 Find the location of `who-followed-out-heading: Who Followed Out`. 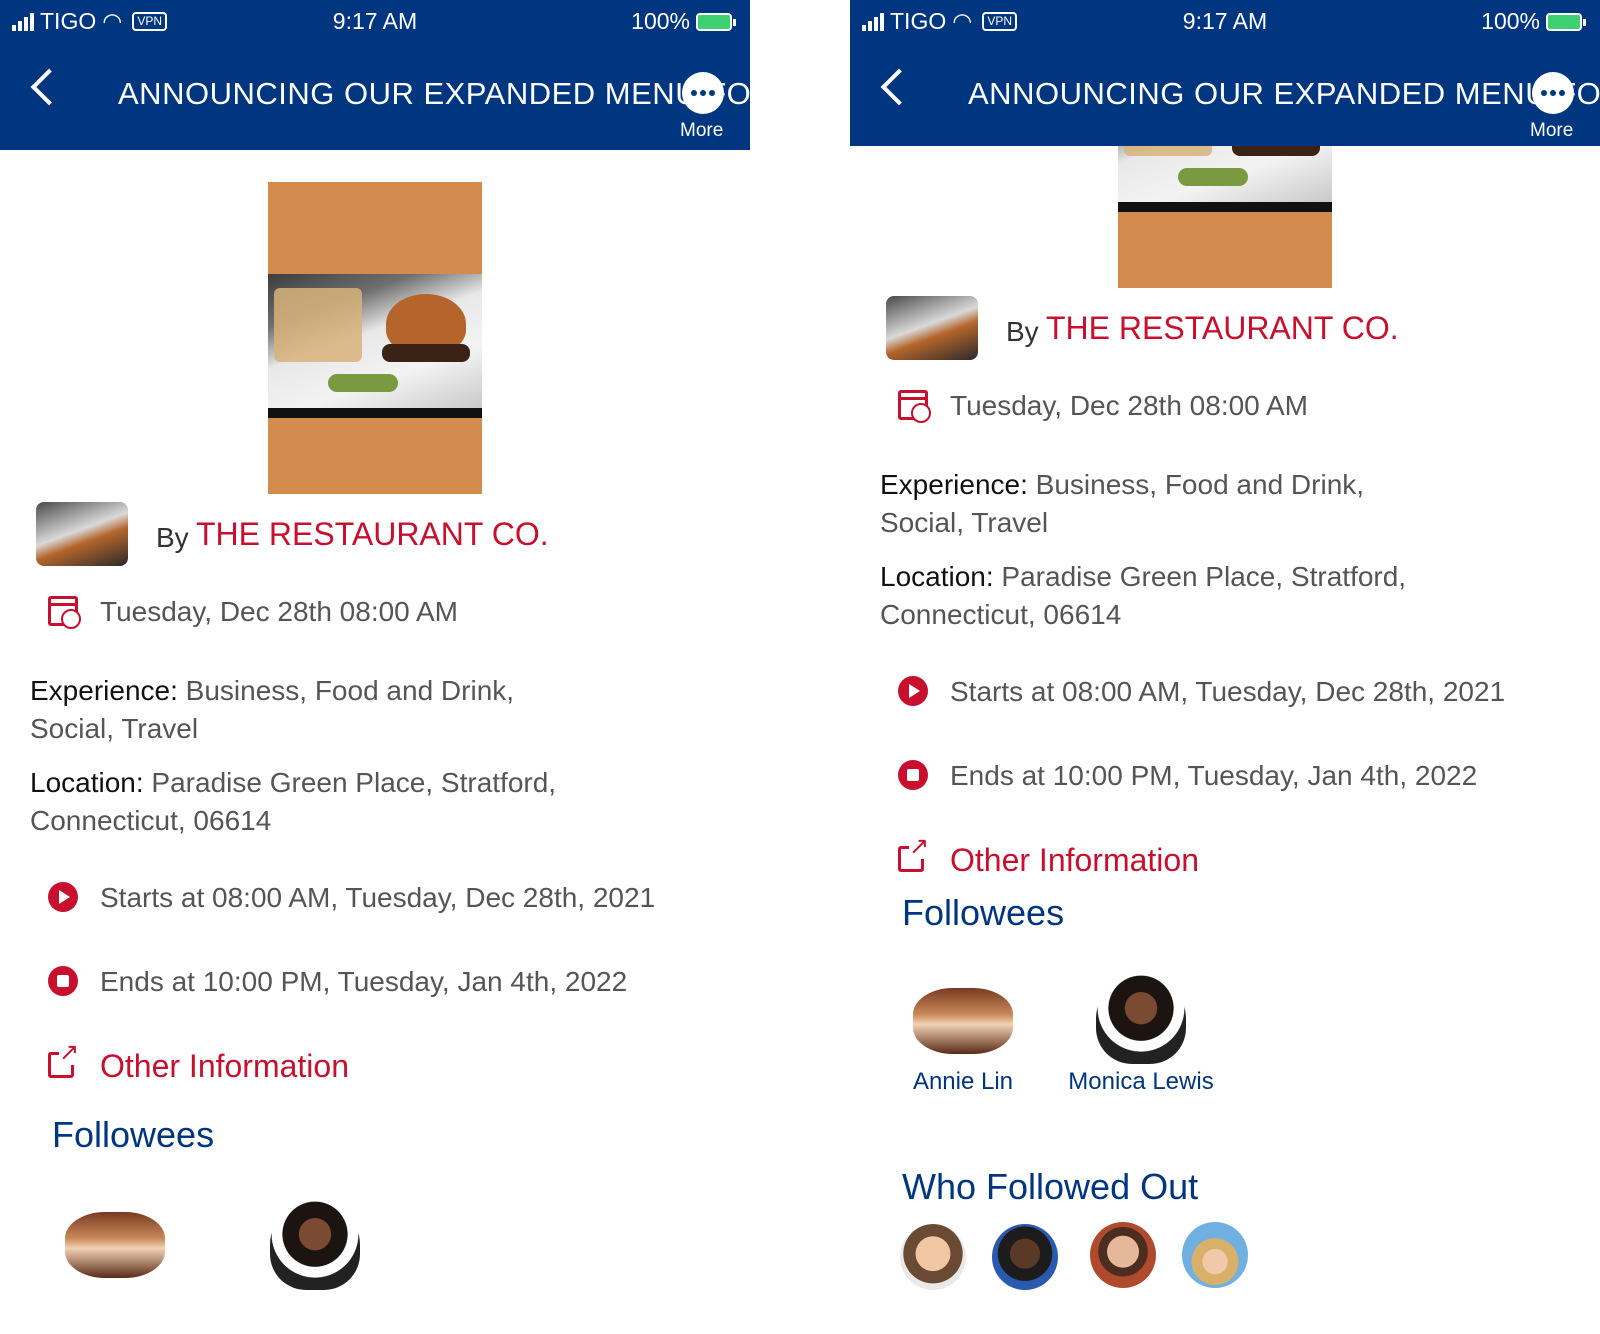

who-followed-out-heading: Who Followed Out is located at coordinates (1050, 1186).